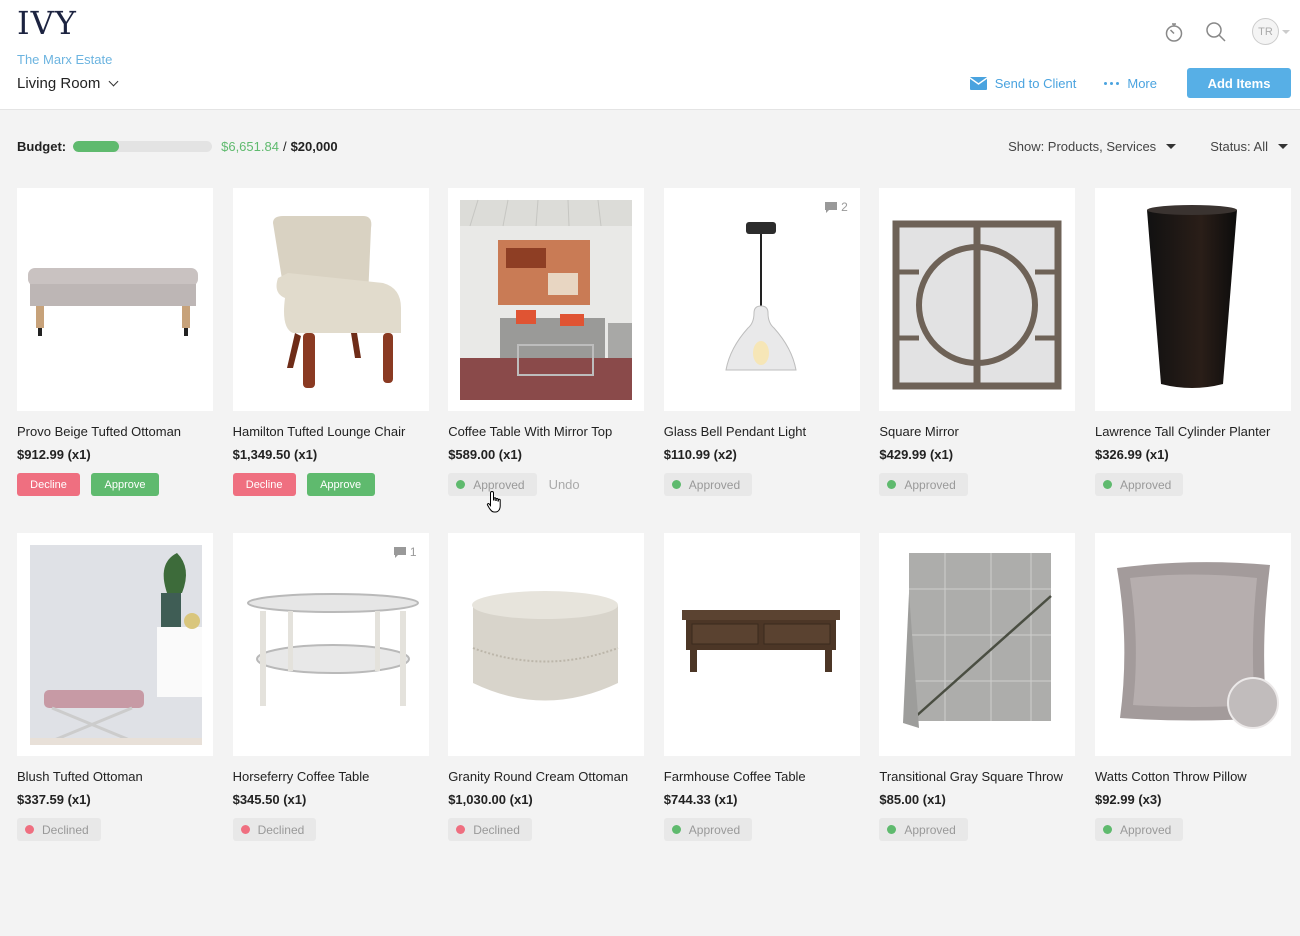 The height and width of the screenshot is (936, 1300). What do you see at coordinates (978, 83) in the screenshot?
I see `envelope-icon` at bounding box center [978, 83].